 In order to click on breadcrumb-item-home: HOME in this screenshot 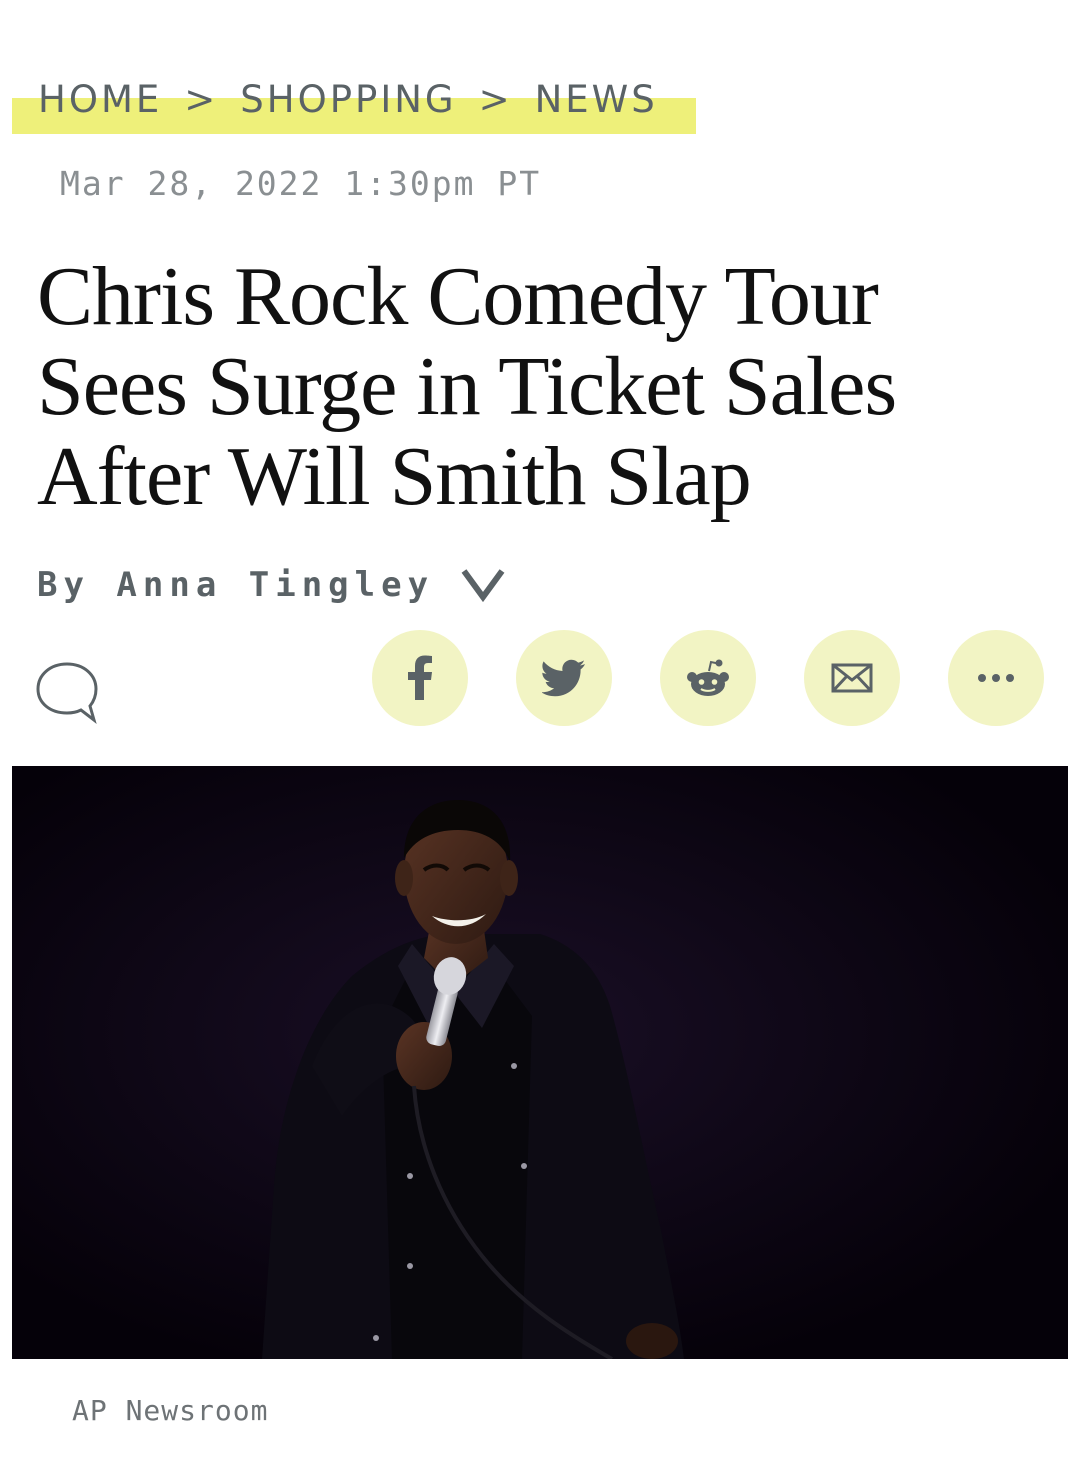, I will do `click(100, 99)`.